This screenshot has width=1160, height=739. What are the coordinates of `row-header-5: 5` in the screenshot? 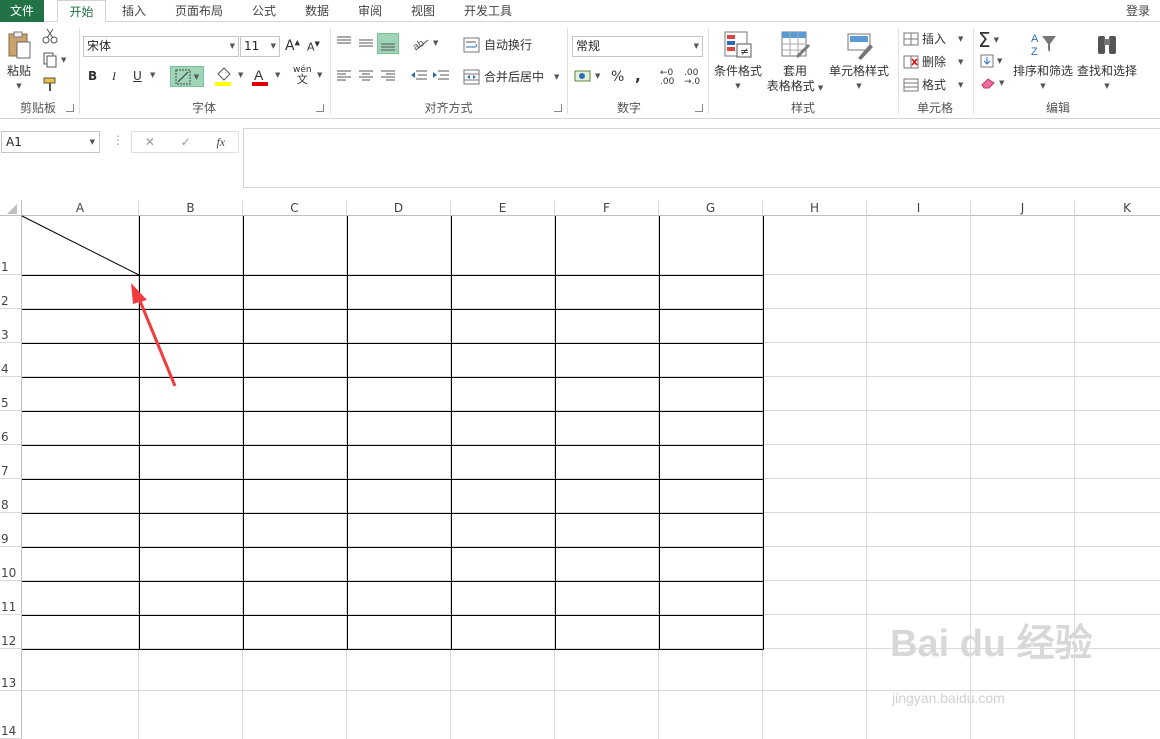 It's located at (11, 394).